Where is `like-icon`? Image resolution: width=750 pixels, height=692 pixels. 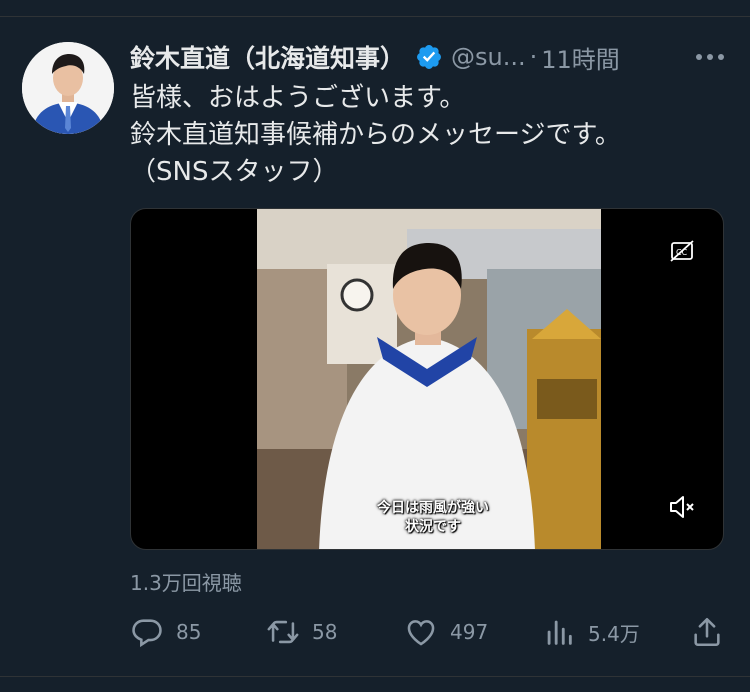
like-icon is located at coordinates (421, 633).